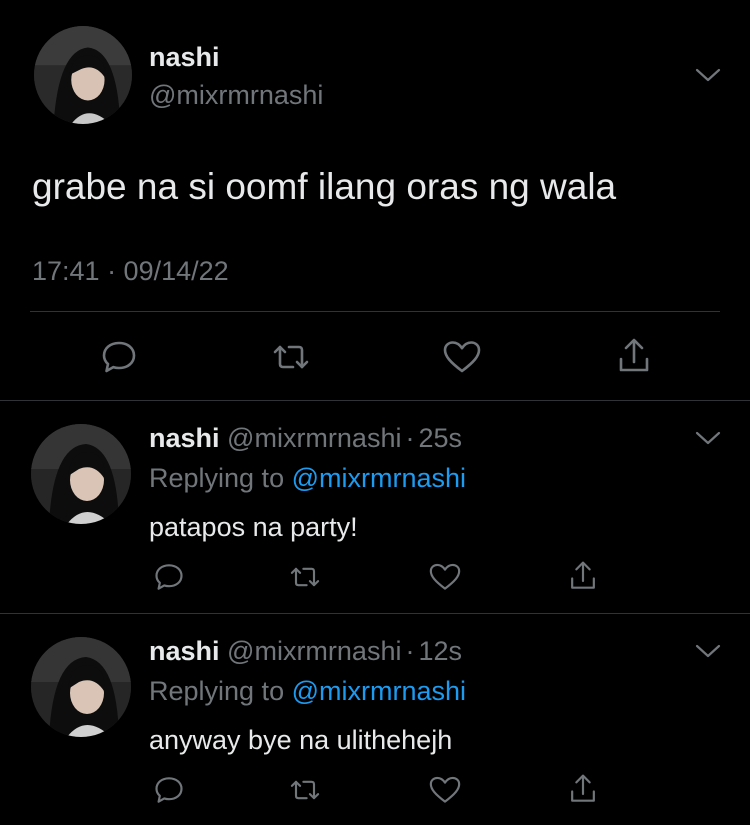 The width and height of the screenshot is (750, 825). Describe the element at coordinates (440, 438) in the screenshot. I see `time-ago: 25s` at that location.